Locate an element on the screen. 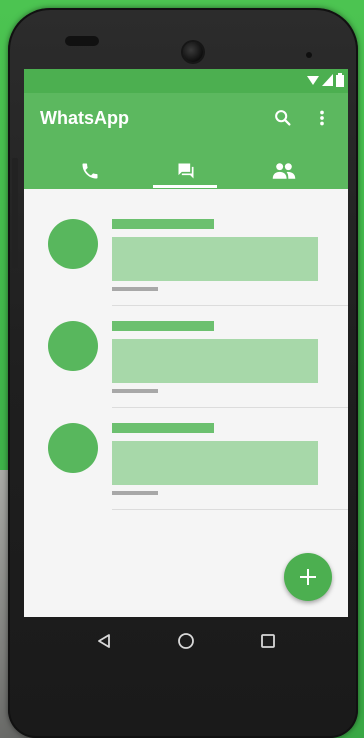 The height and width of the screenshot is (738, 364). signal-icon is located at coordinates (327, 80).